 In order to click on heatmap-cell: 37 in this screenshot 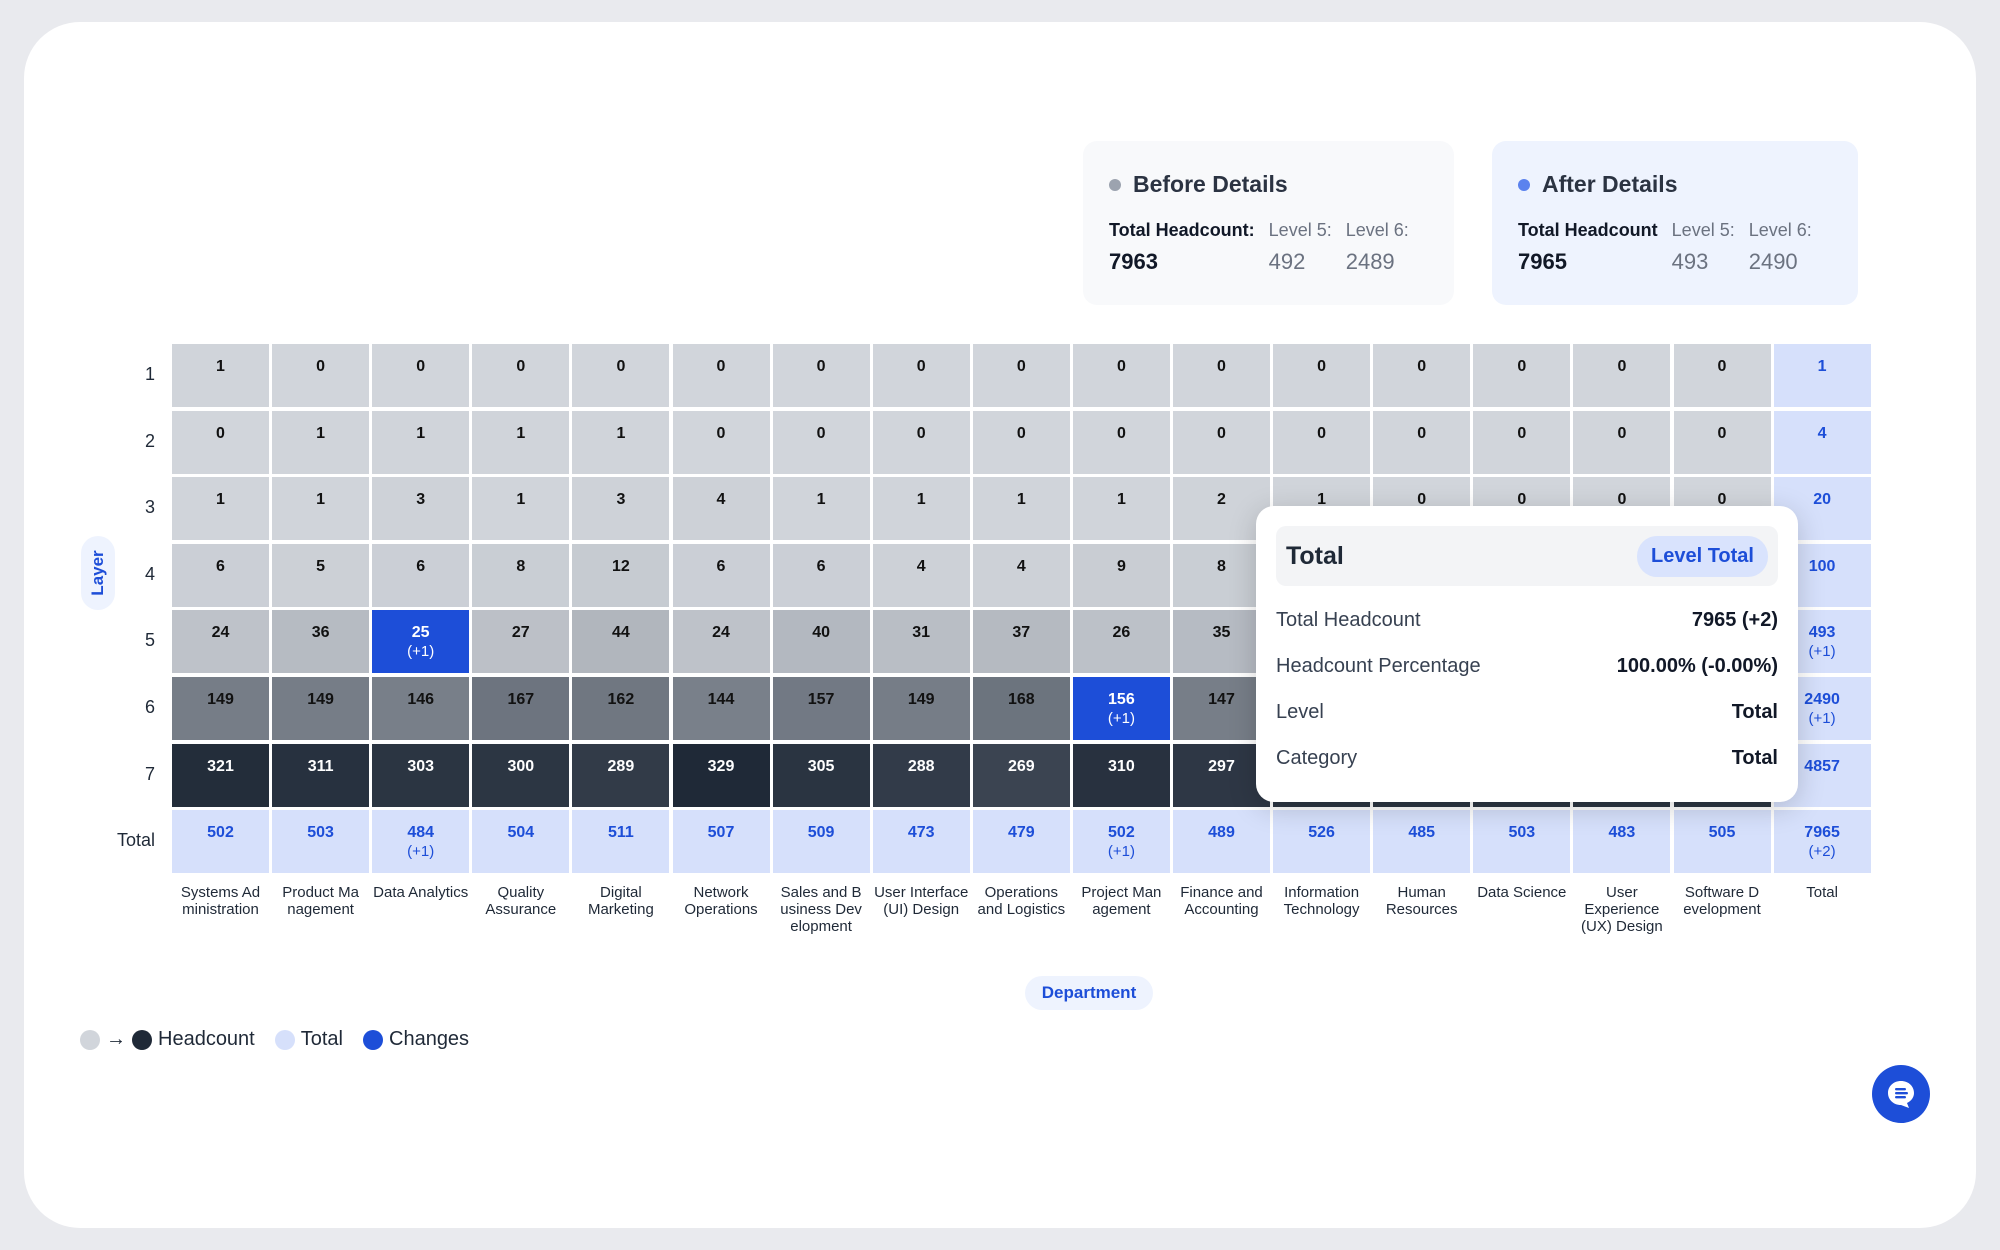, I will do `click(1021, 642)`.